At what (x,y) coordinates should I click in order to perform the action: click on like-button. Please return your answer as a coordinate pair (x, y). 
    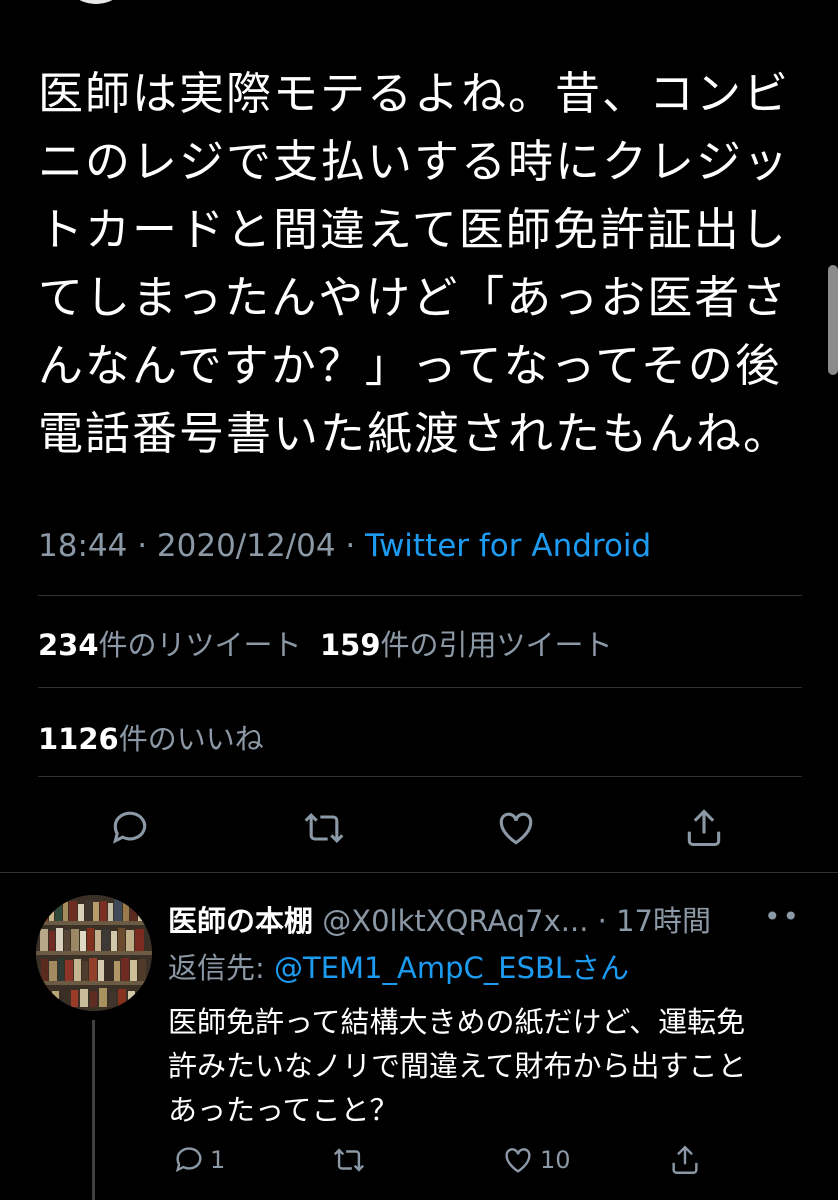
    Looking at the image, I should click on (516, 828).